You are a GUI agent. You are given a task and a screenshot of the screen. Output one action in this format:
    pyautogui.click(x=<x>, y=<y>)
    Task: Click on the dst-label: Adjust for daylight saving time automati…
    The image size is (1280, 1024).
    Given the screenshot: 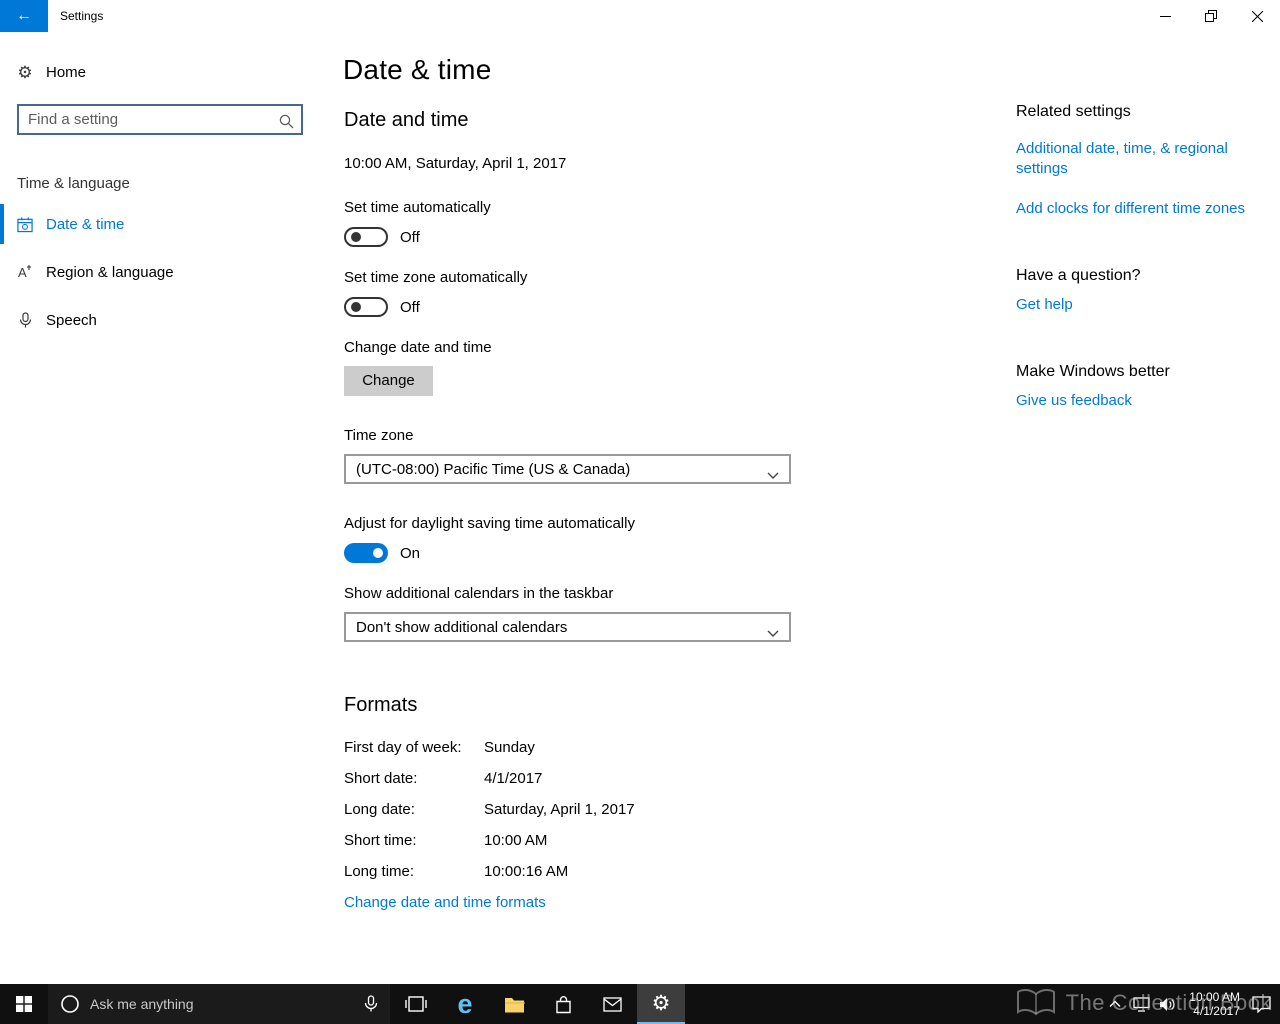 What is the action you would take?
    pyautogui.click(x=489, y=523)
    